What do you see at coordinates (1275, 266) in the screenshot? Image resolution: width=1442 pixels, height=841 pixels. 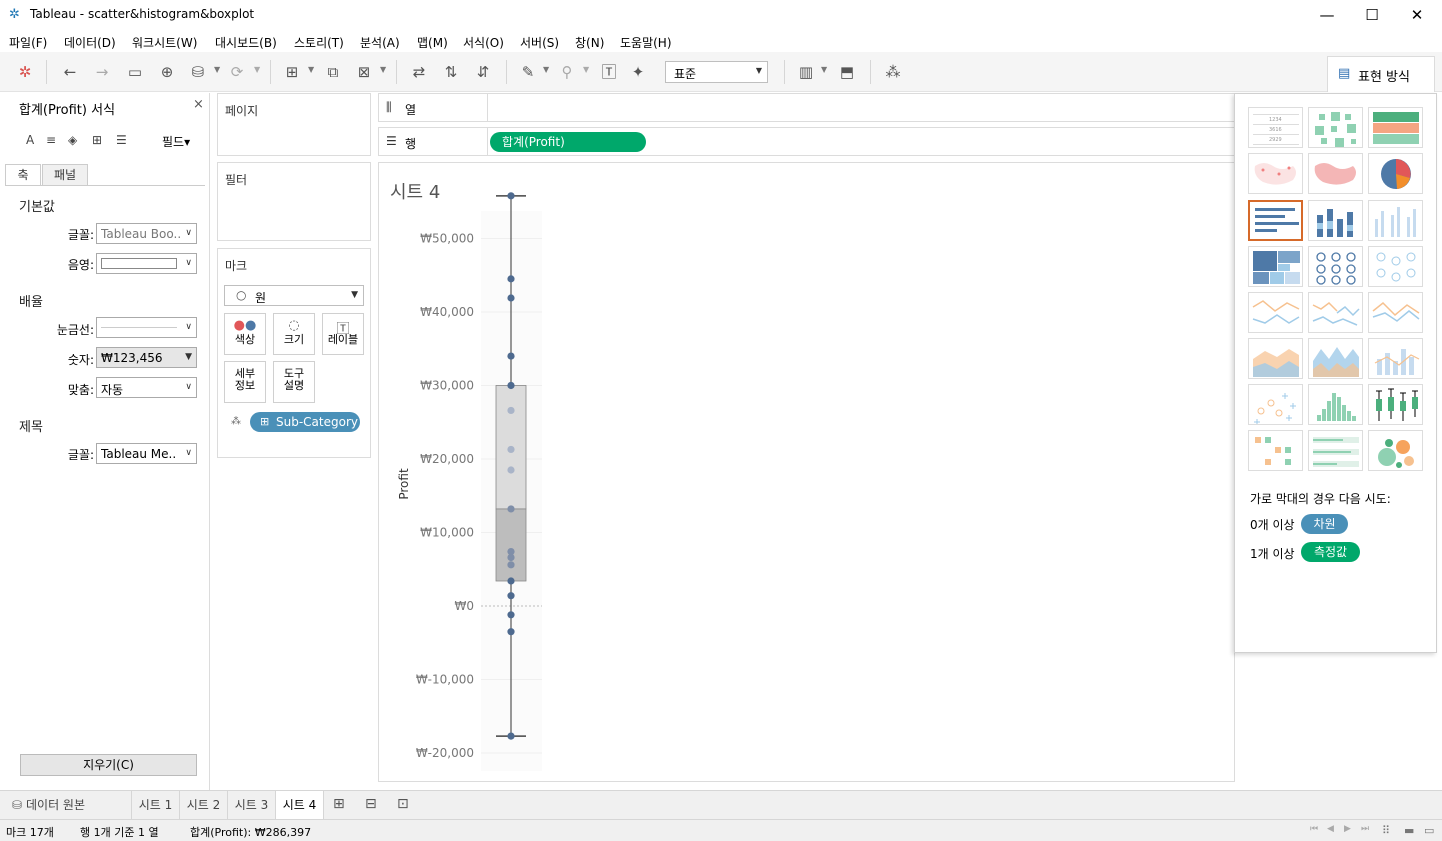 I see `chart-treemap` at bounding box center [1275, 266].